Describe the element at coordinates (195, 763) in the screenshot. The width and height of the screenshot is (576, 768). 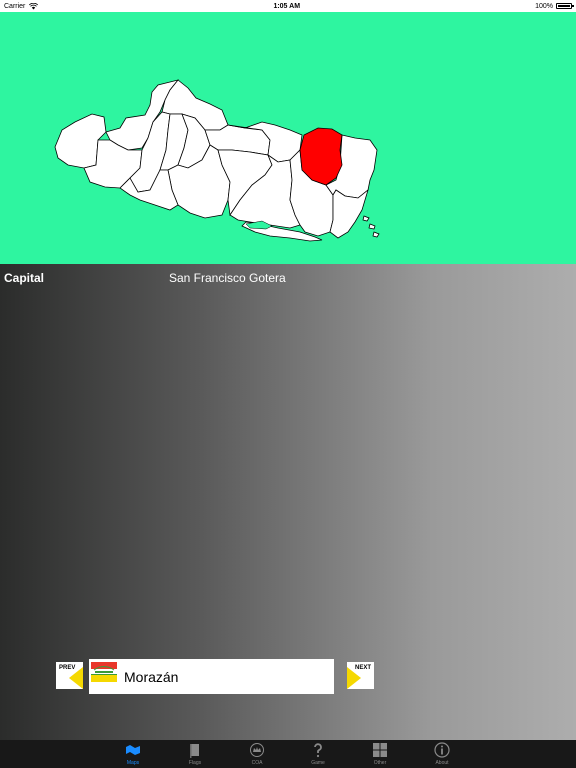
I see `tab-label: Flags` at that location.